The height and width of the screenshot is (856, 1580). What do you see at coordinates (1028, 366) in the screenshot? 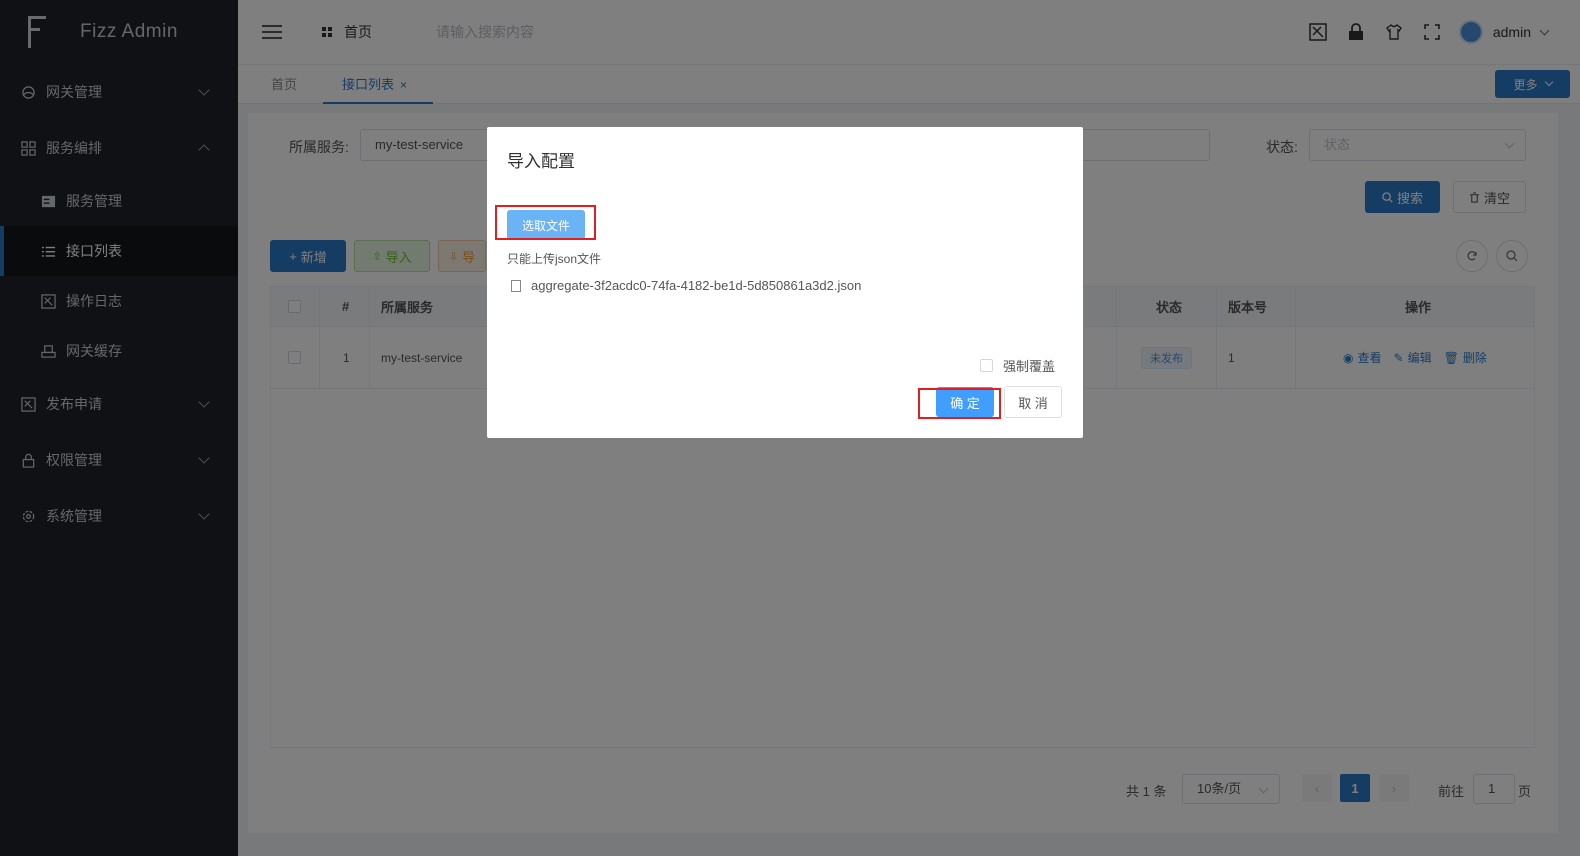
I see `force-override-label: 强制覆盖` at bounding box center [1028, 366].